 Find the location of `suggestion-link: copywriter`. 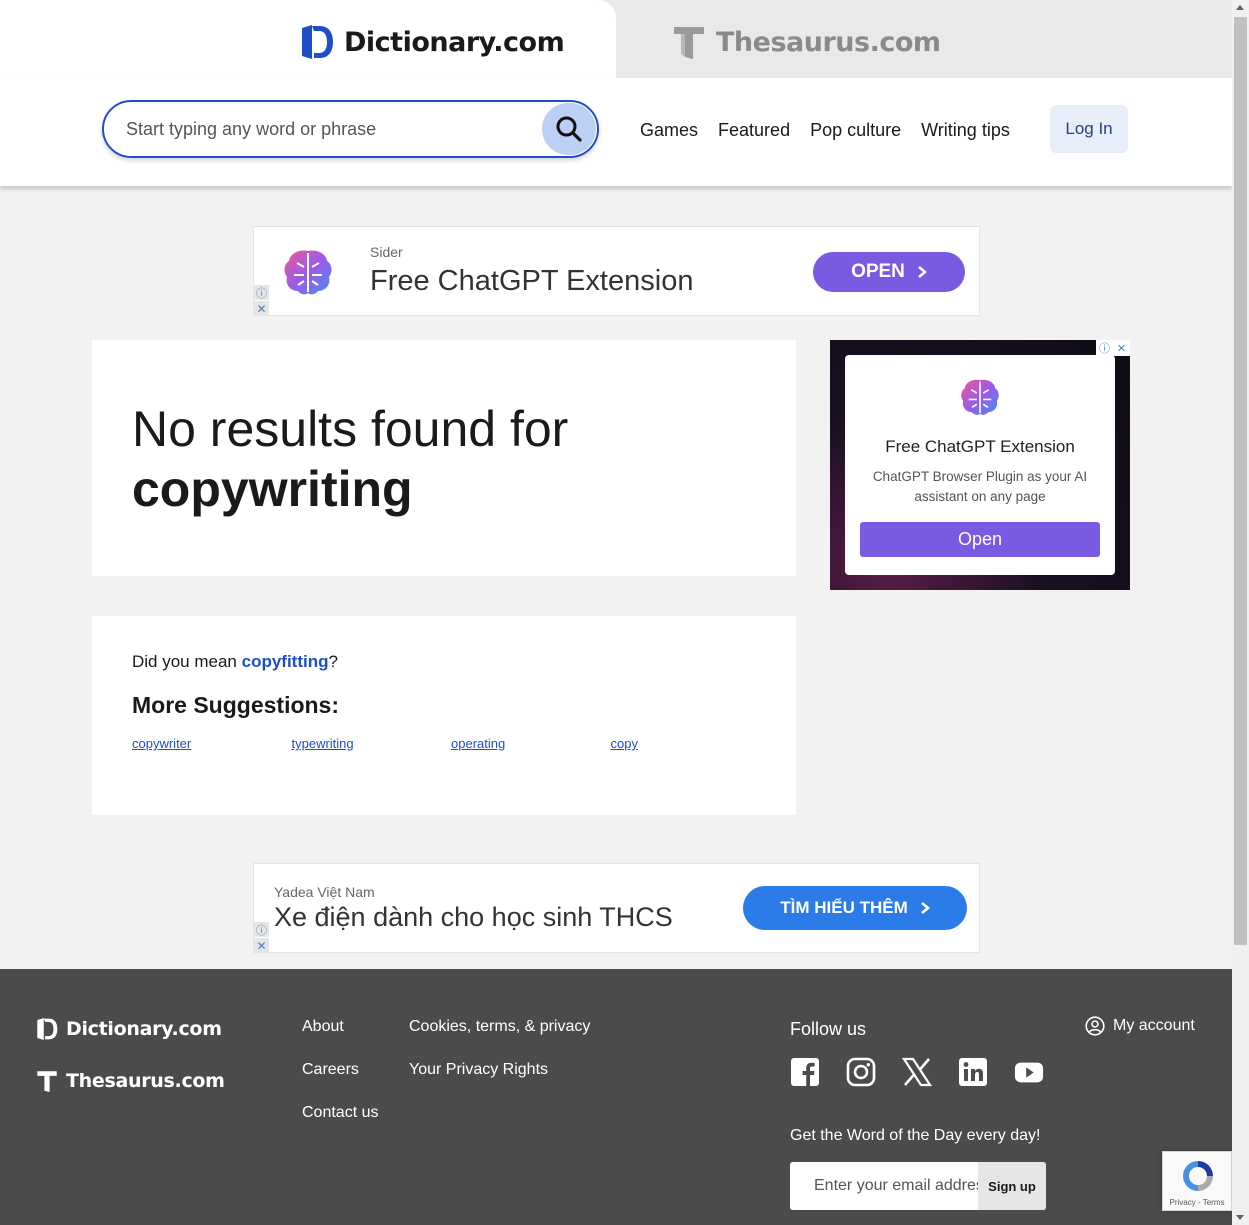

suggestion-link: copywriter is located at coordinates (212, 743).